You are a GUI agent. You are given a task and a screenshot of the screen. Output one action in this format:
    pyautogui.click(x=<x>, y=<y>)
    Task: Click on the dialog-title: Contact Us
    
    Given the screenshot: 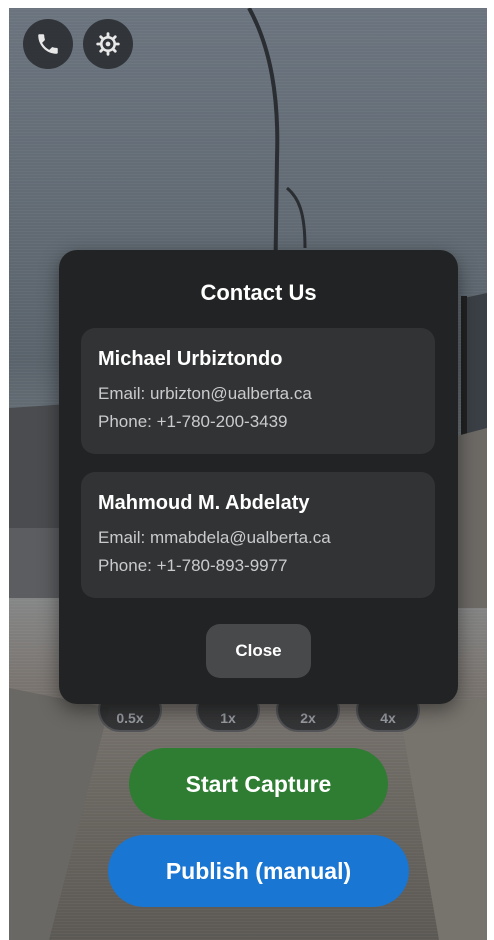 What is the action you would take?
    pyautogui.click(x=258, y=292)
    